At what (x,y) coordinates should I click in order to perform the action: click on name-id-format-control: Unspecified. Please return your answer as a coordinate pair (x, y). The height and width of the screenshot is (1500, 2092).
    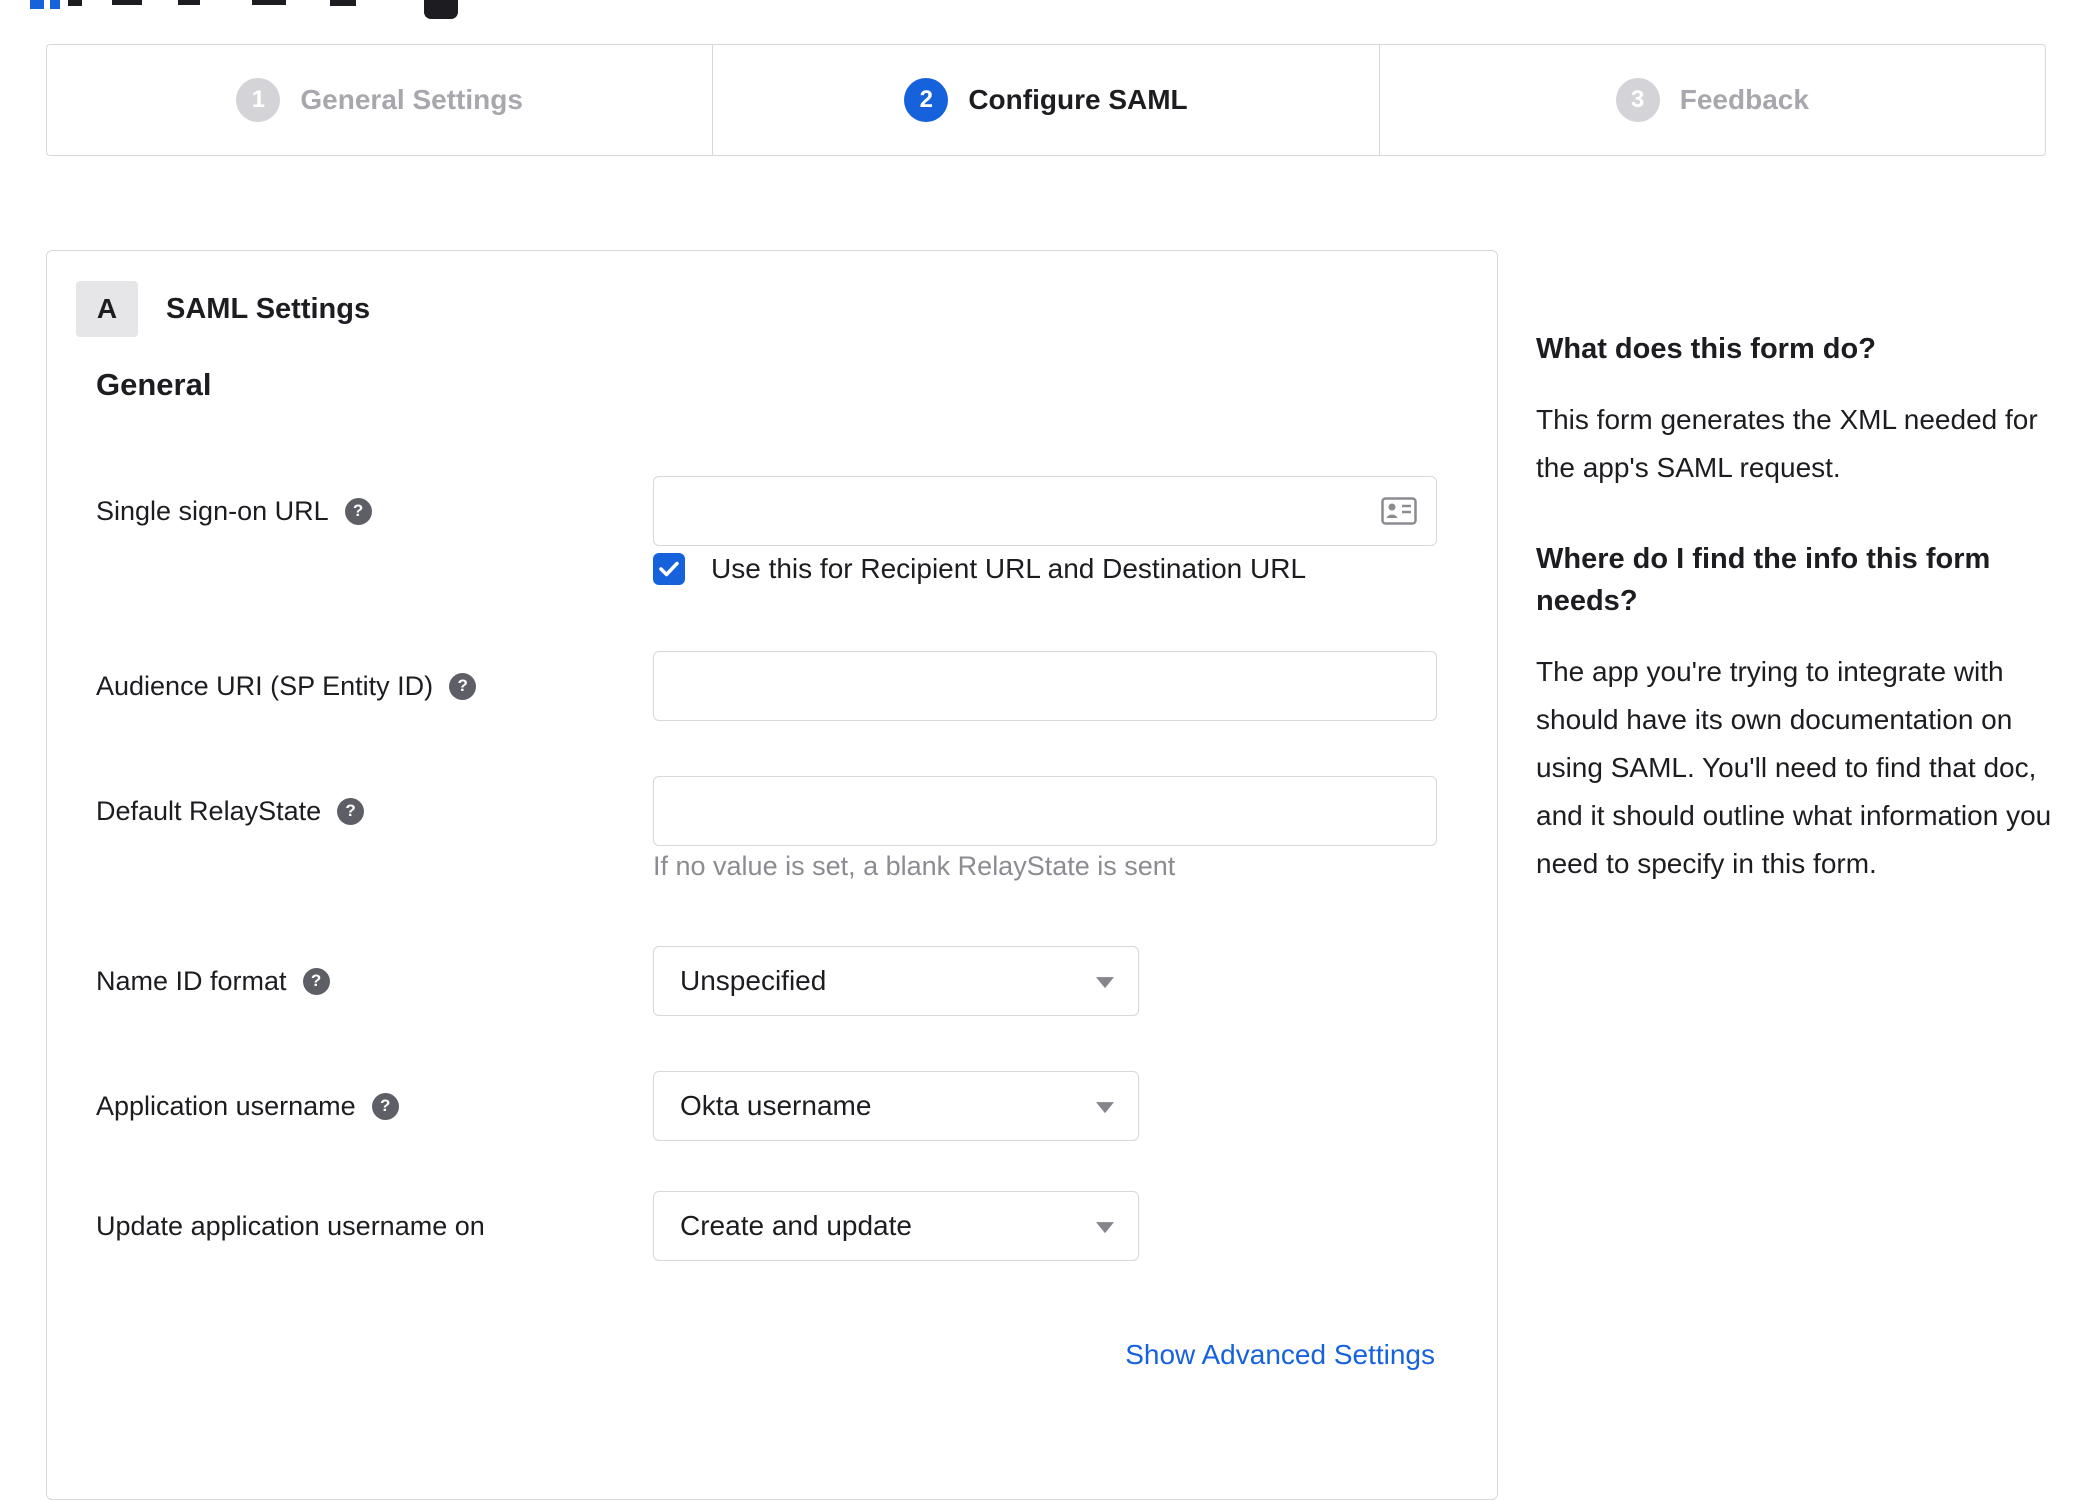
    Looking at the image, I should click on (896, 981).